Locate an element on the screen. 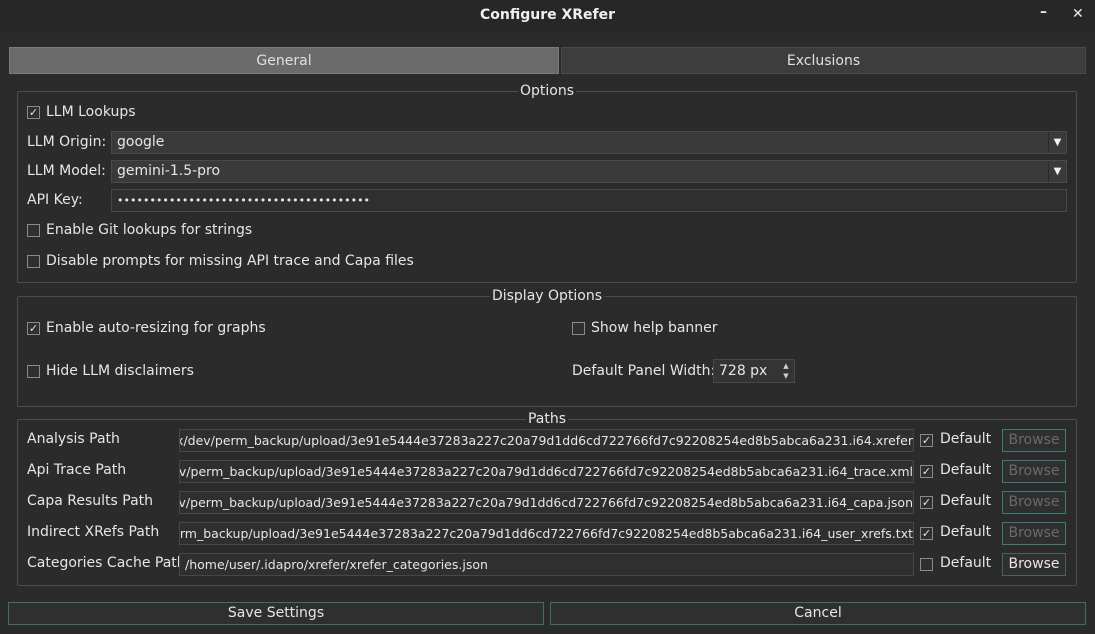 This screenshot has width=1095, height=634. path-label: Categories Cache Path is located at coordinates (106, 563).